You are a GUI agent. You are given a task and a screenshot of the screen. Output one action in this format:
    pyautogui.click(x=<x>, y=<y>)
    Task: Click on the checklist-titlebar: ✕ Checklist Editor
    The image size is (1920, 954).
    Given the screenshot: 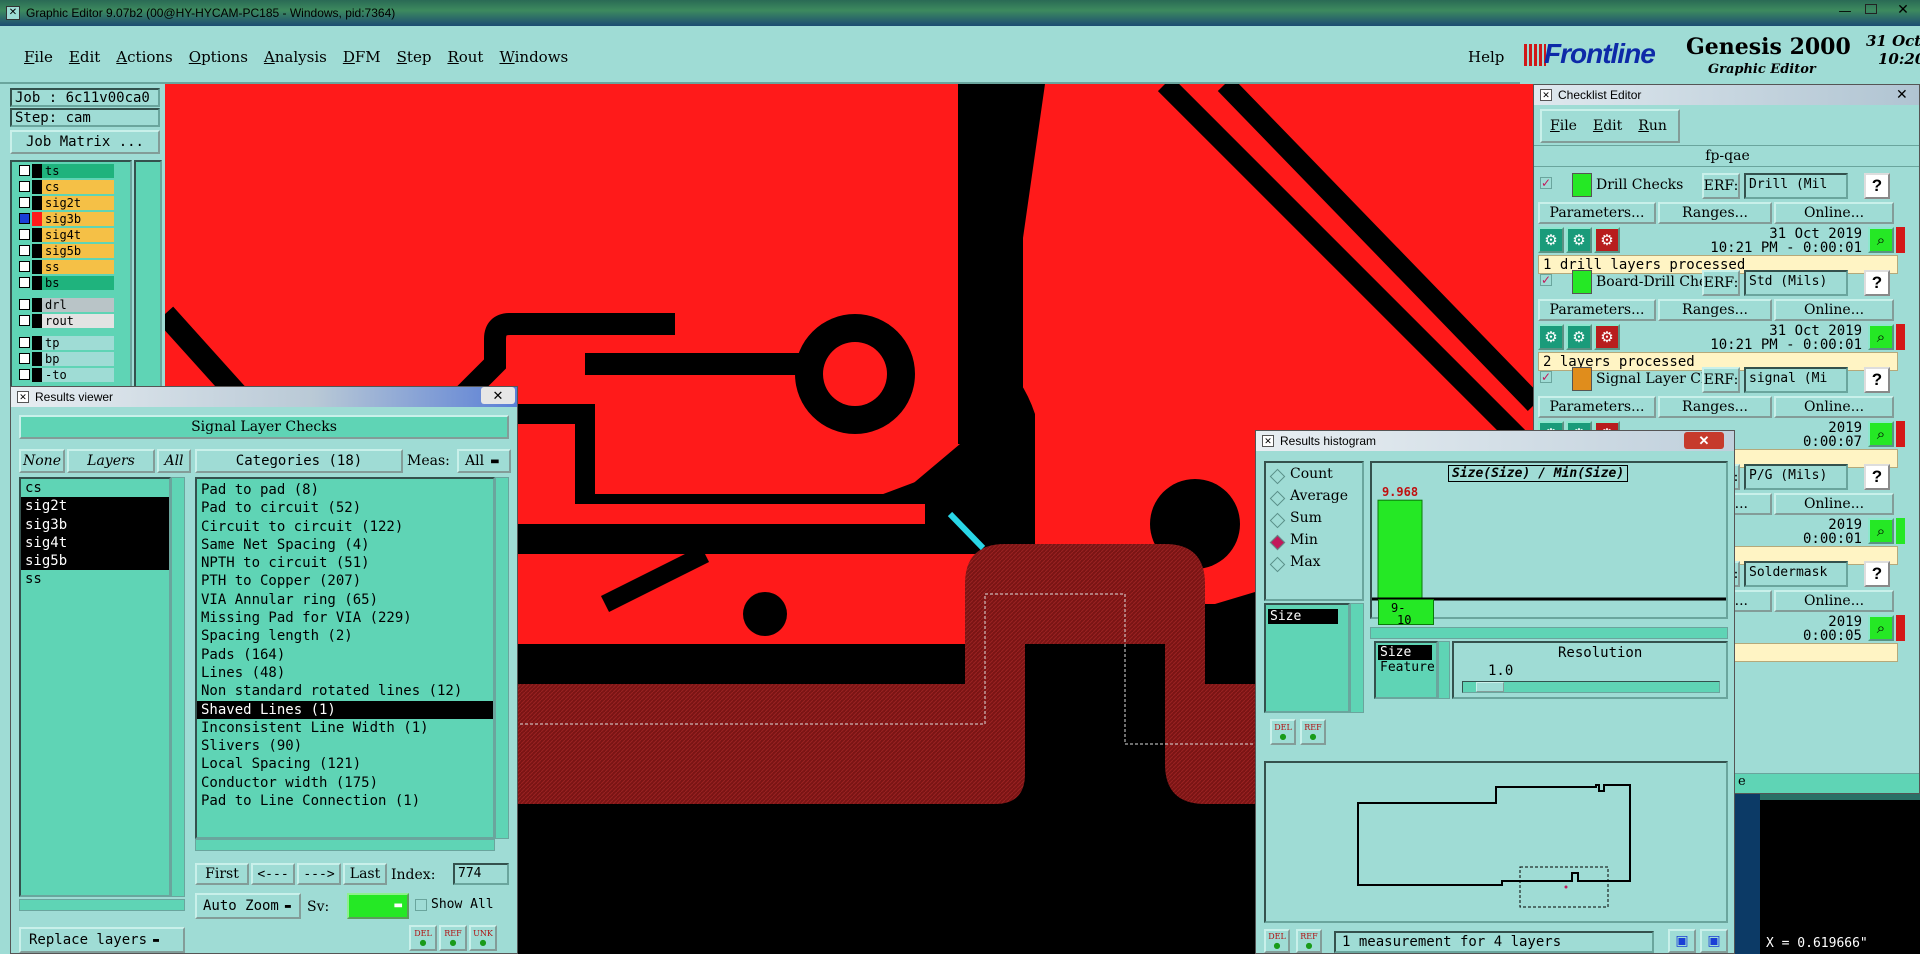 What is the action you would take?
    pyautogui.click(x=1726, y=95)
    